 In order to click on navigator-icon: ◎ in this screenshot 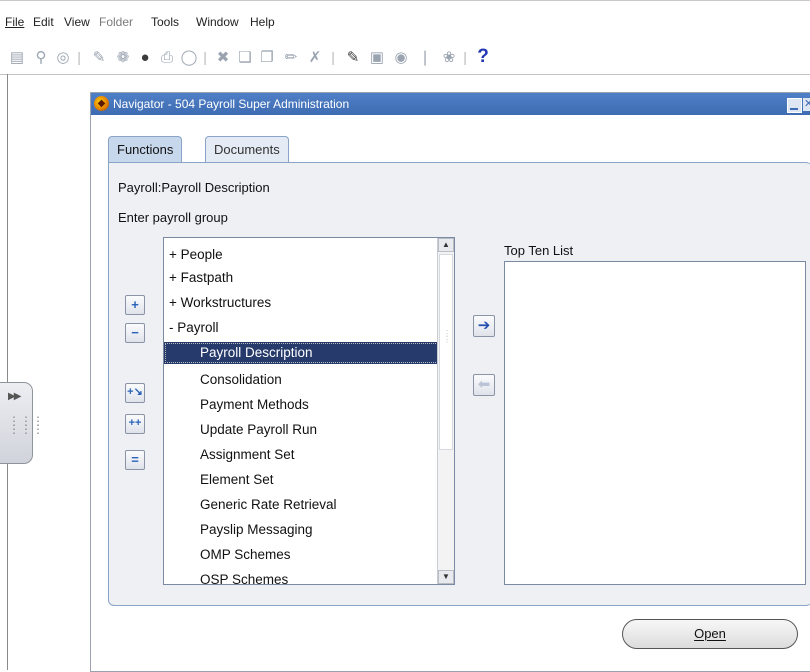, I will do `click(63, 57)`.